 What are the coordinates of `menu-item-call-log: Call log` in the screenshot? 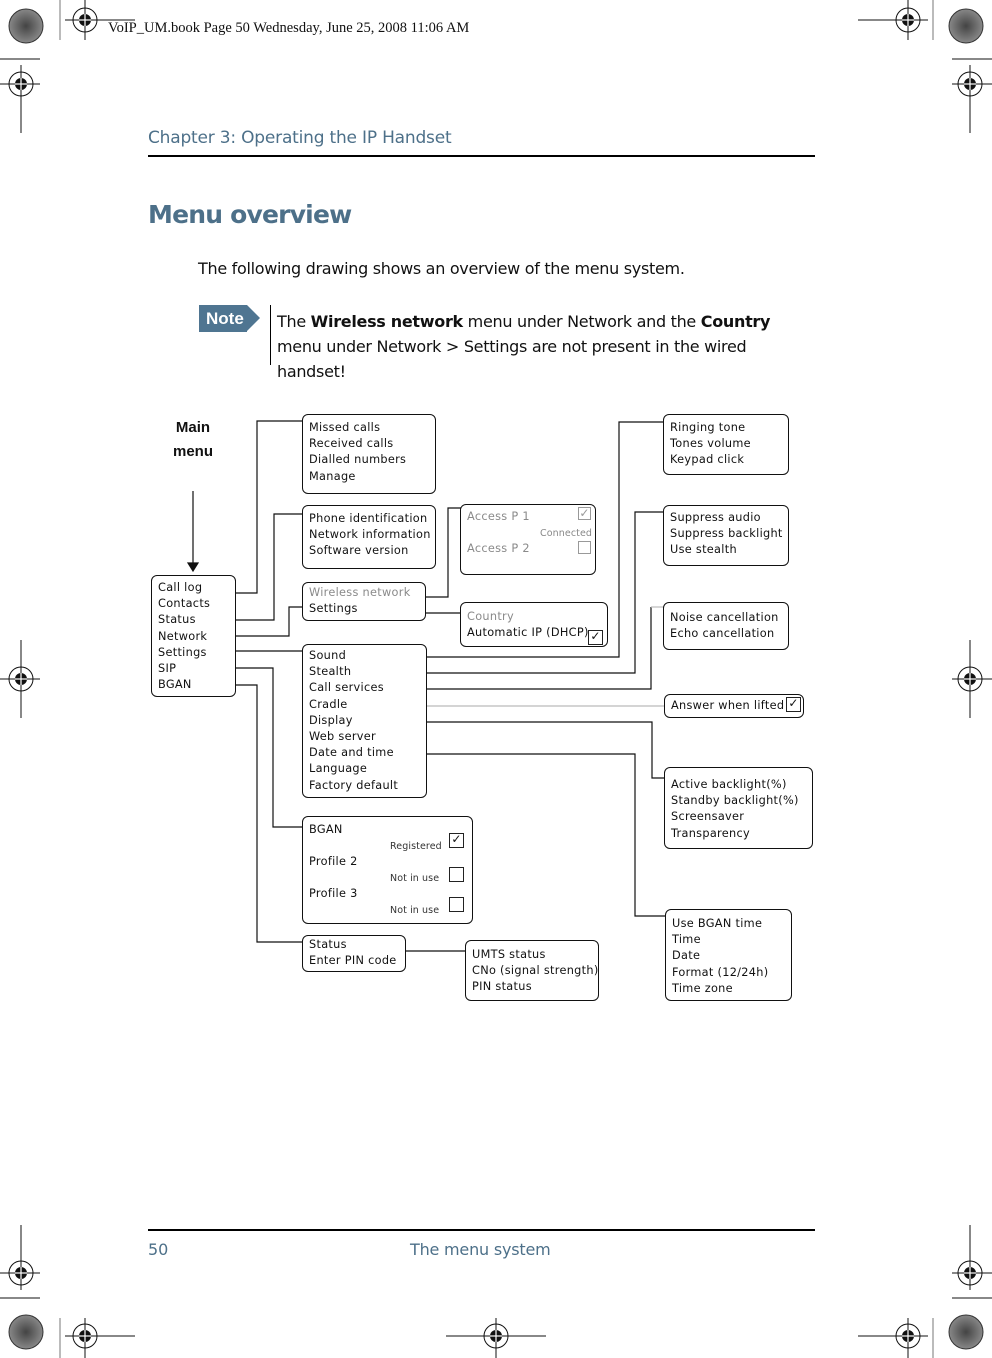 It's located at (193, 588).